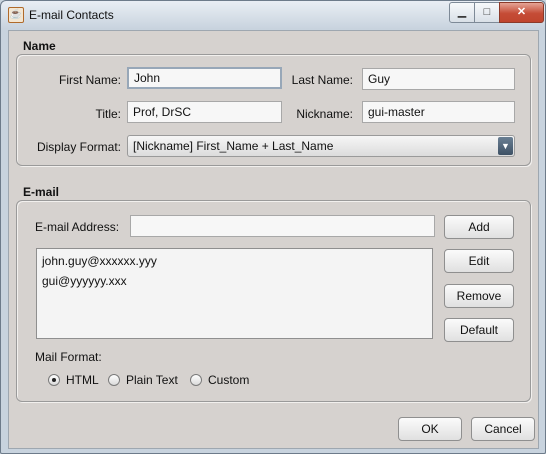  What do you see at coordinates (204, 78) in the screenshot?
I see `first-name-field` at bounding box center [204, 78].